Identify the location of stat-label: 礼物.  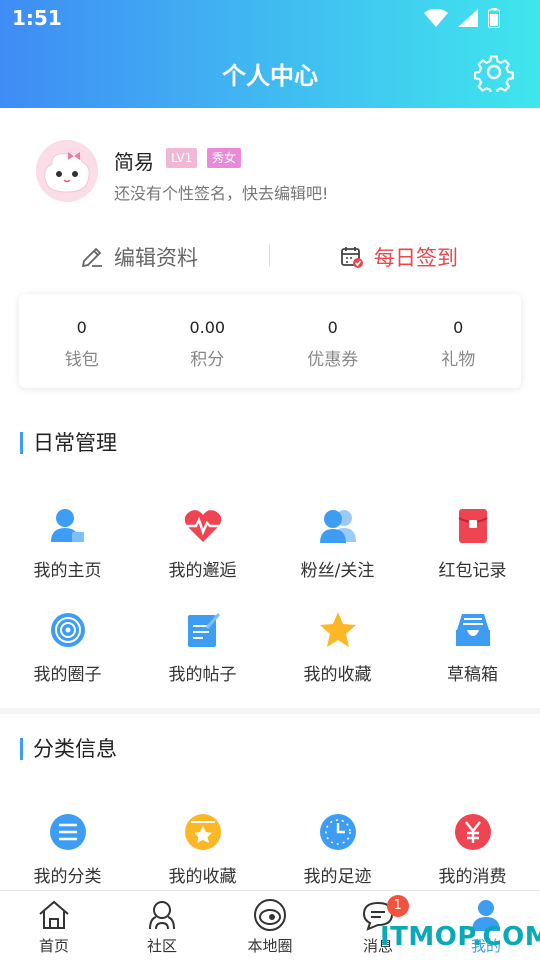
(458, 360).